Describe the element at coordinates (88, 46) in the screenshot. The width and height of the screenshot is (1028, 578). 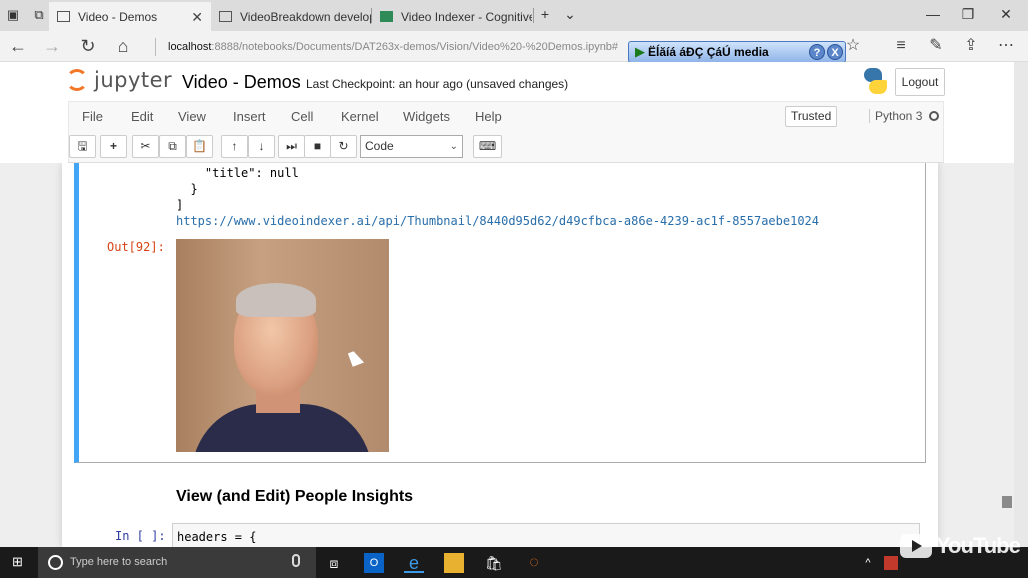
I see `refresh-icon: ↻` at that location.